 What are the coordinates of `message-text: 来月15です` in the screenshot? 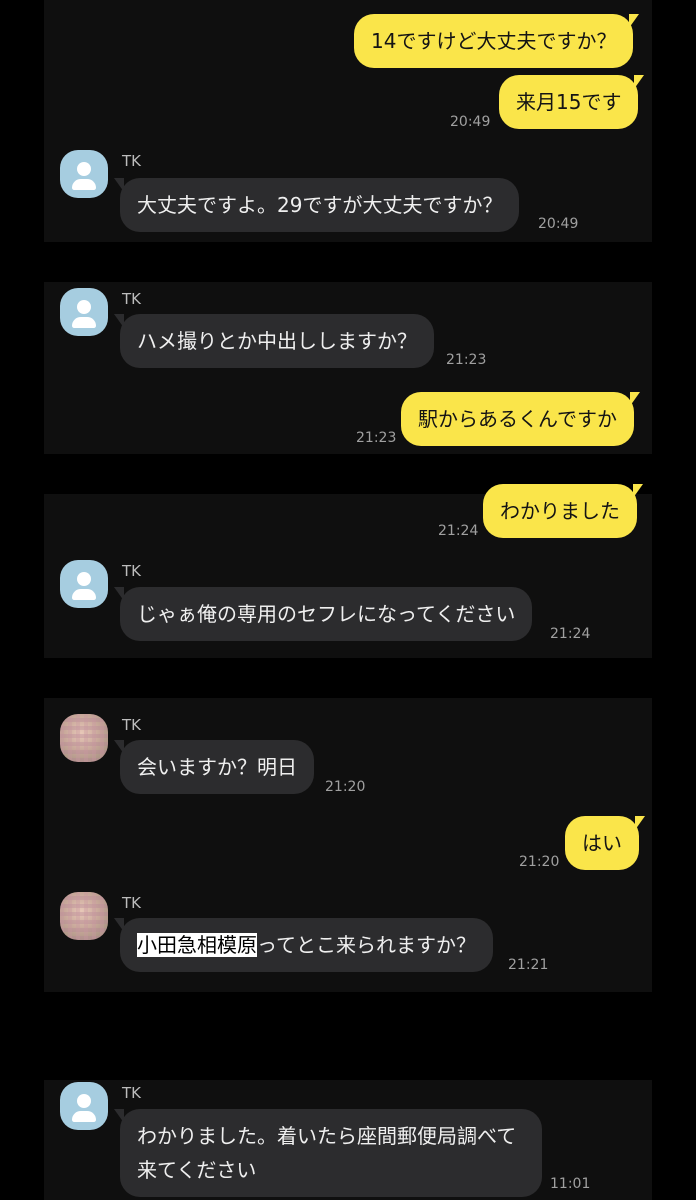 It's located at (569, 102).